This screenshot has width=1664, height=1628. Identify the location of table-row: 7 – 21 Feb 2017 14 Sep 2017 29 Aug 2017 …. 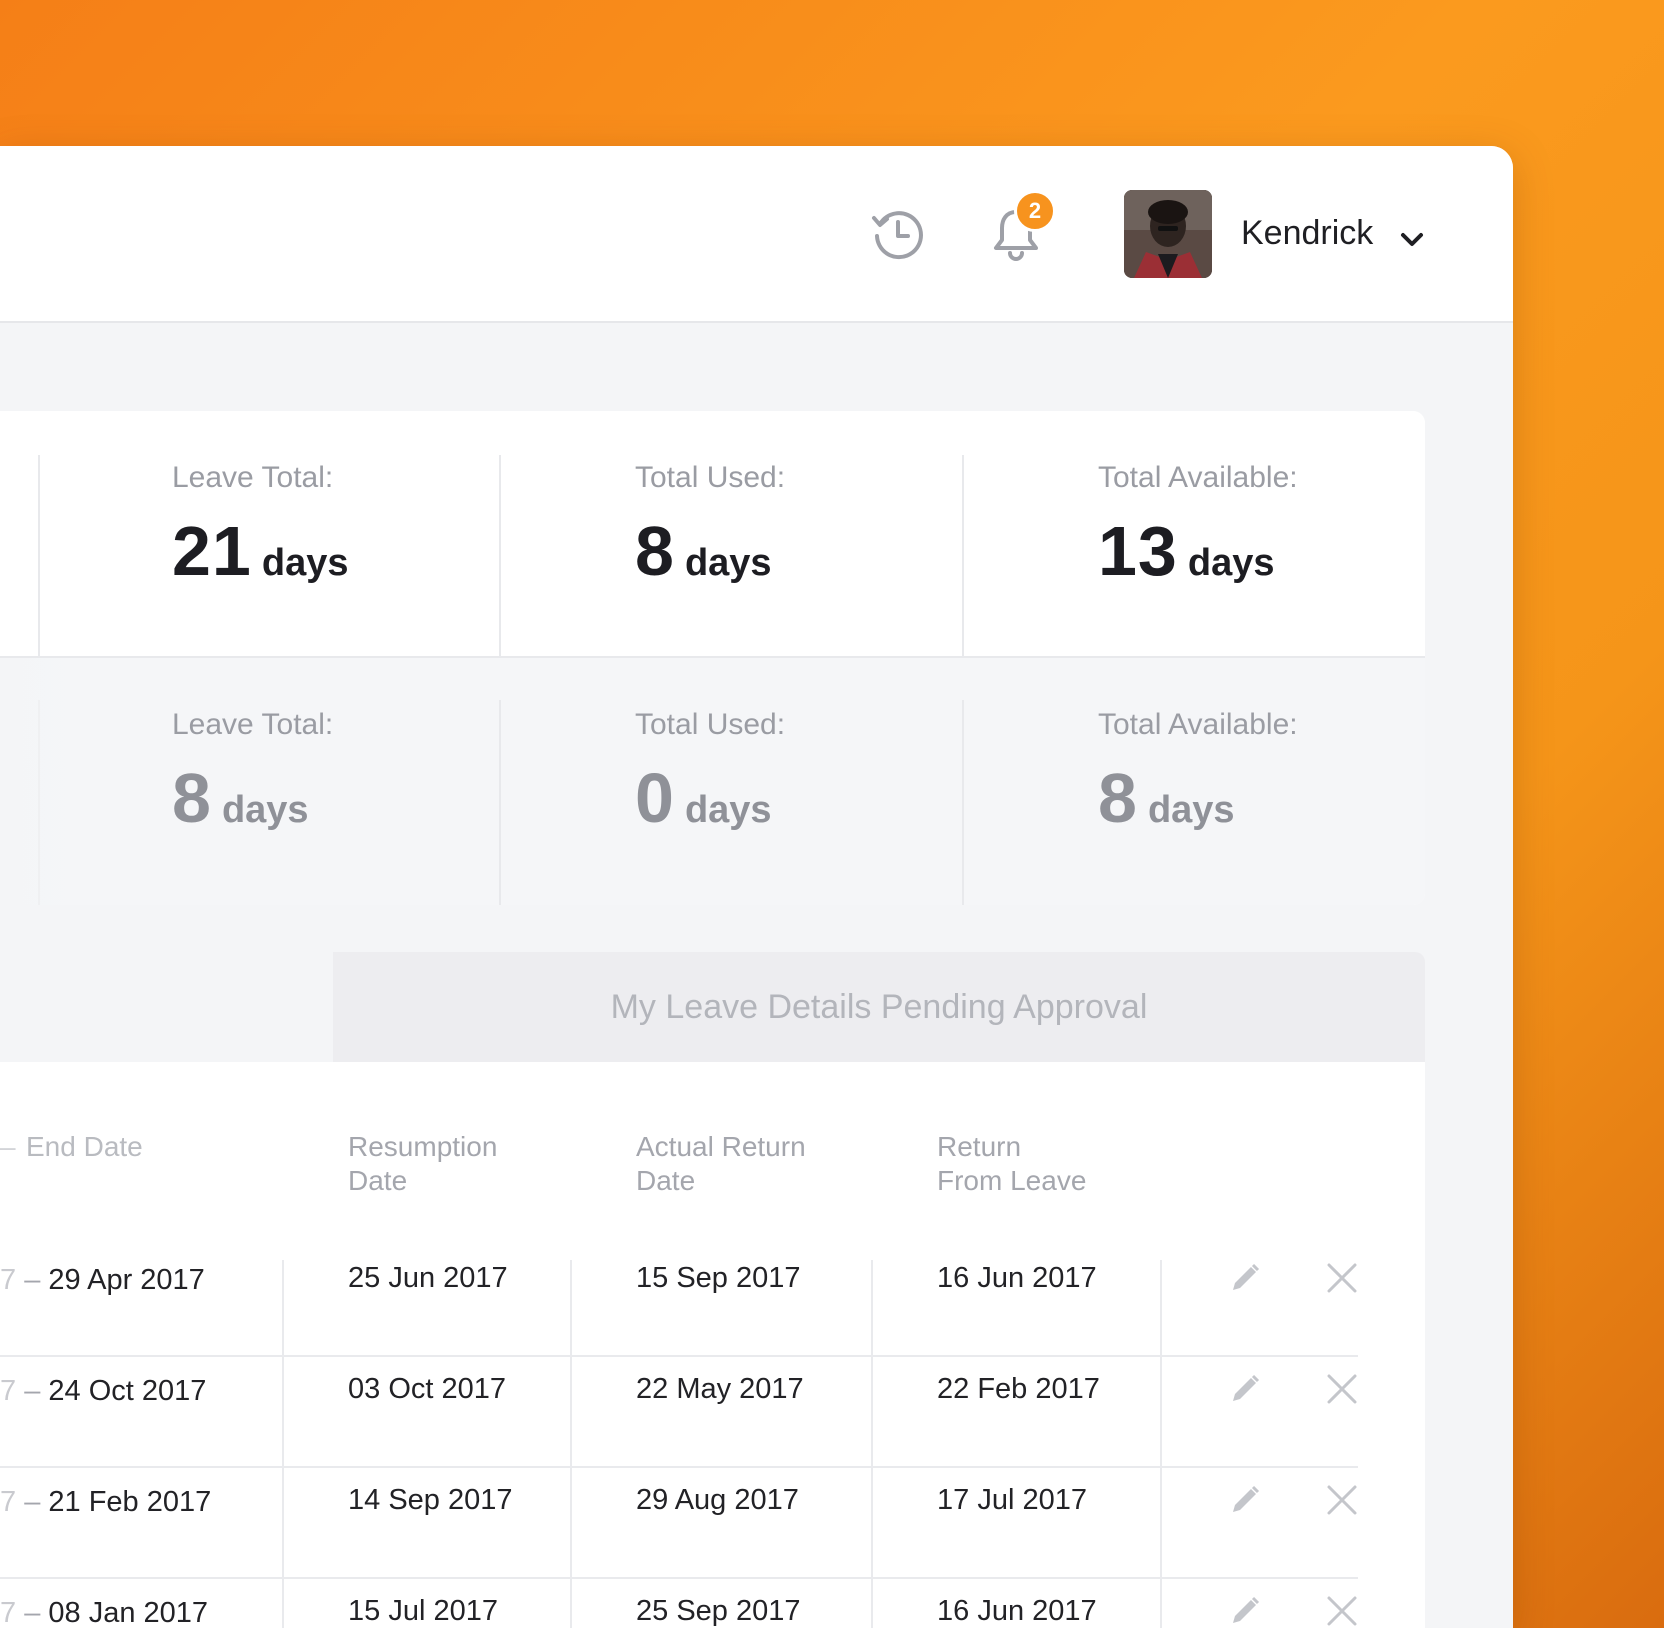
(679, 1523).